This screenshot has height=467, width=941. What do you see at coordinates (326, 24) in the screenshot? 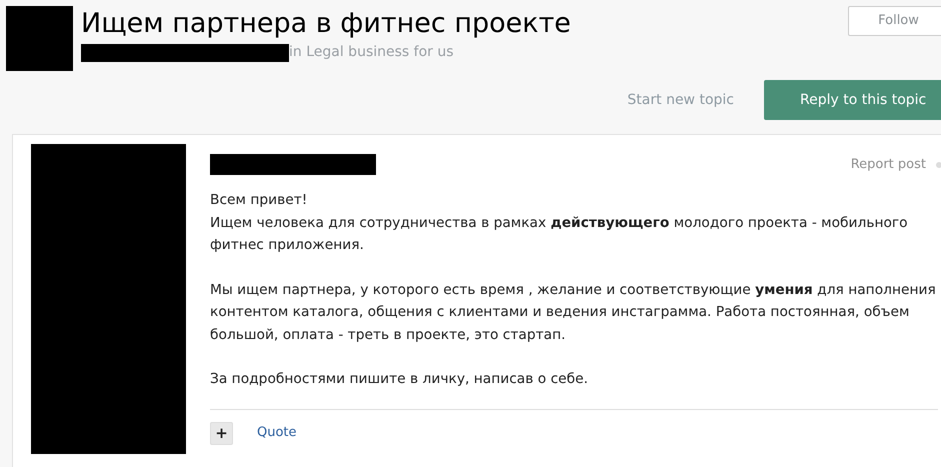
I see `topic-title: Ищем партнера в фитнес проекте` at bounding box center [326, 24].